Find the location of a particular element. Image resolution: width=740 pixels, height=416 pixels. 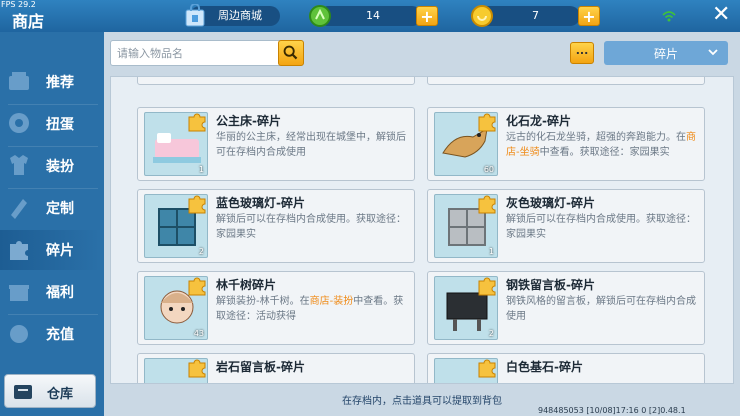

list-item: 2 蓝色玻璃灯-碎片 解锁后可以在存档内合成使用。获取途径：家园果实 is located at coordinates (276, 226).